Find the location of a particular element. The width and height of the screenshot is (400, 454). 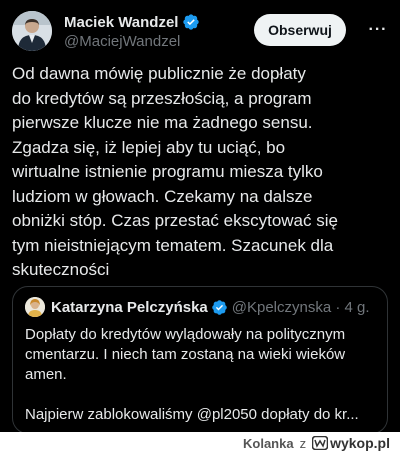

site-logo: wykop.pl is located at coordinates (351, 443).